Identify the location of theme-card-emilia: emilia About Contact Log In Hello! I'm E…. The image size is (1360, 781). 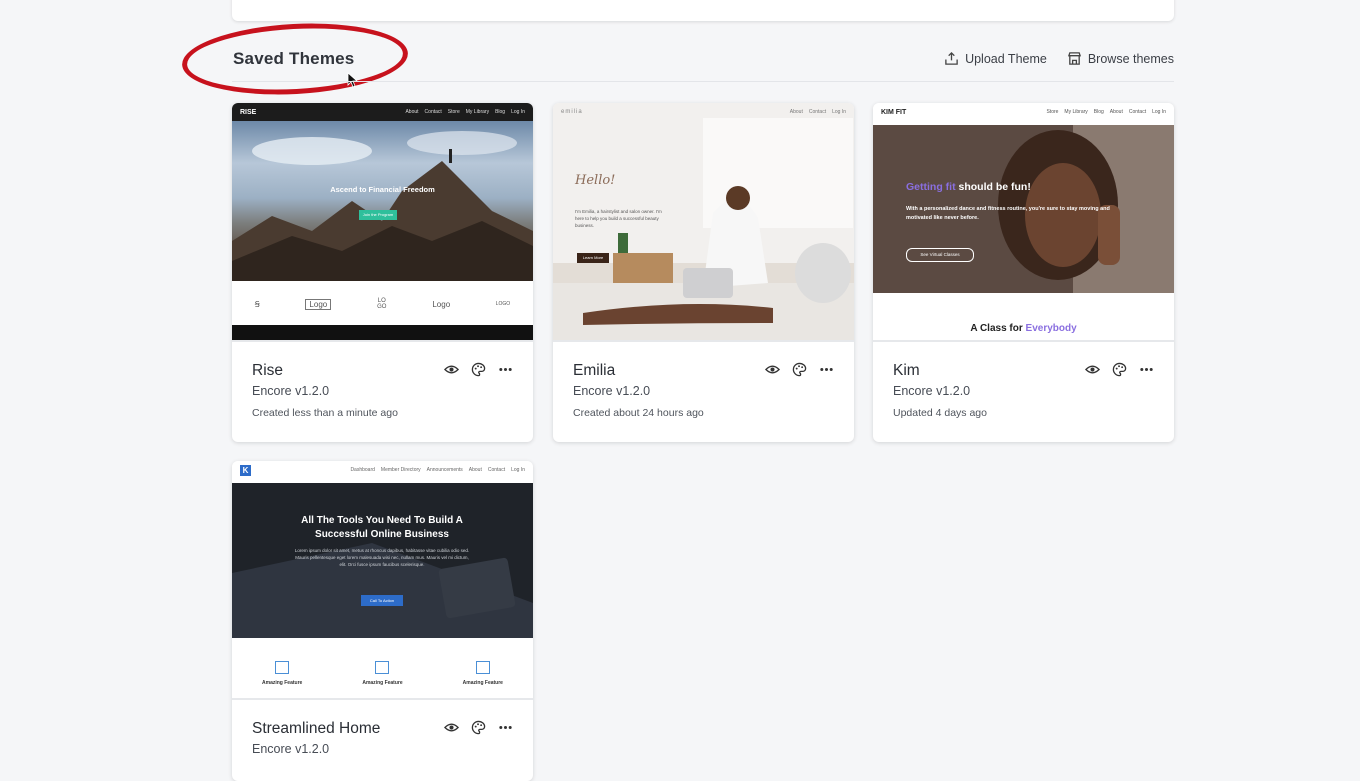
(703, 272).